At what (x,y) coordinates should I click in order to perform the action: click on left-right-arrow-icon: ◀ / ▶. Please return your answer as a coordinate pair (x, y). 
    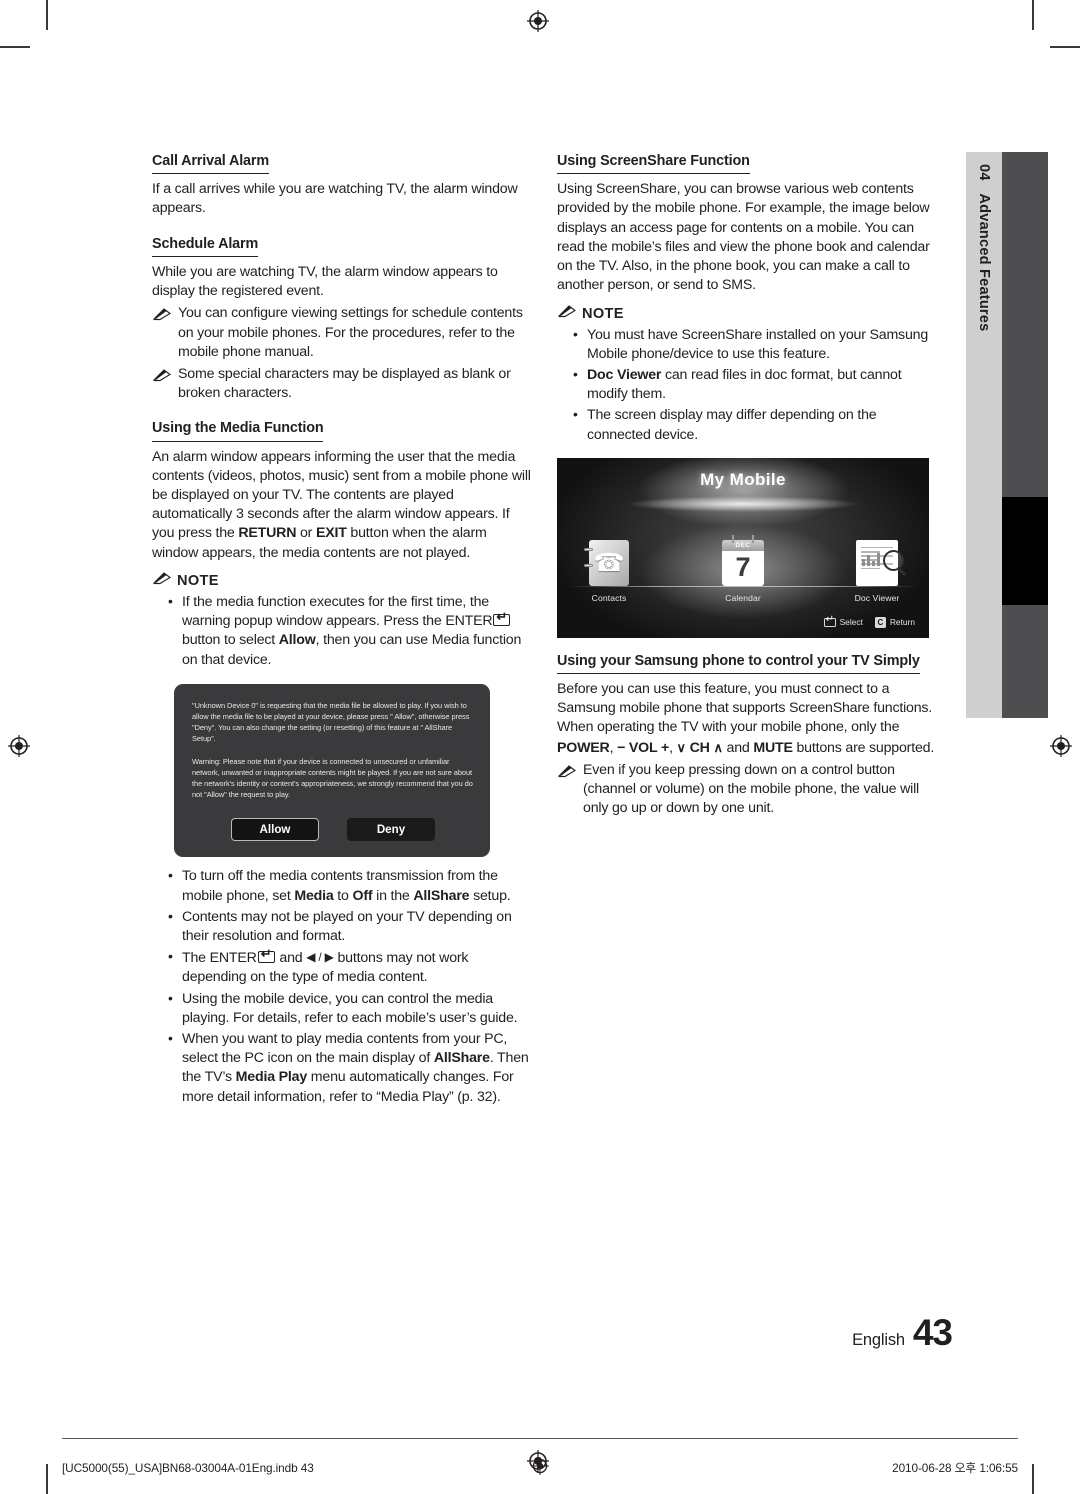
    Looking at the image, I should click on (320, 957).